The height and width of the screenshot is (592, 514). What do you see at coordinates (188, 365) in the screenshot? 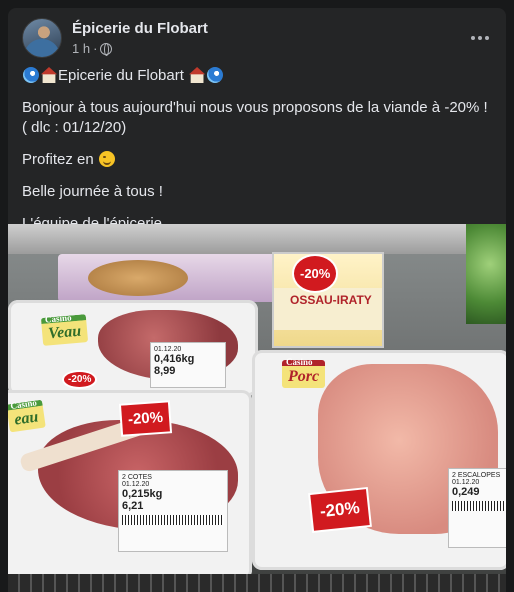
I see `price-label-top: 01.12.20 0,416kg 8,99` at bounding box center [188, 365].